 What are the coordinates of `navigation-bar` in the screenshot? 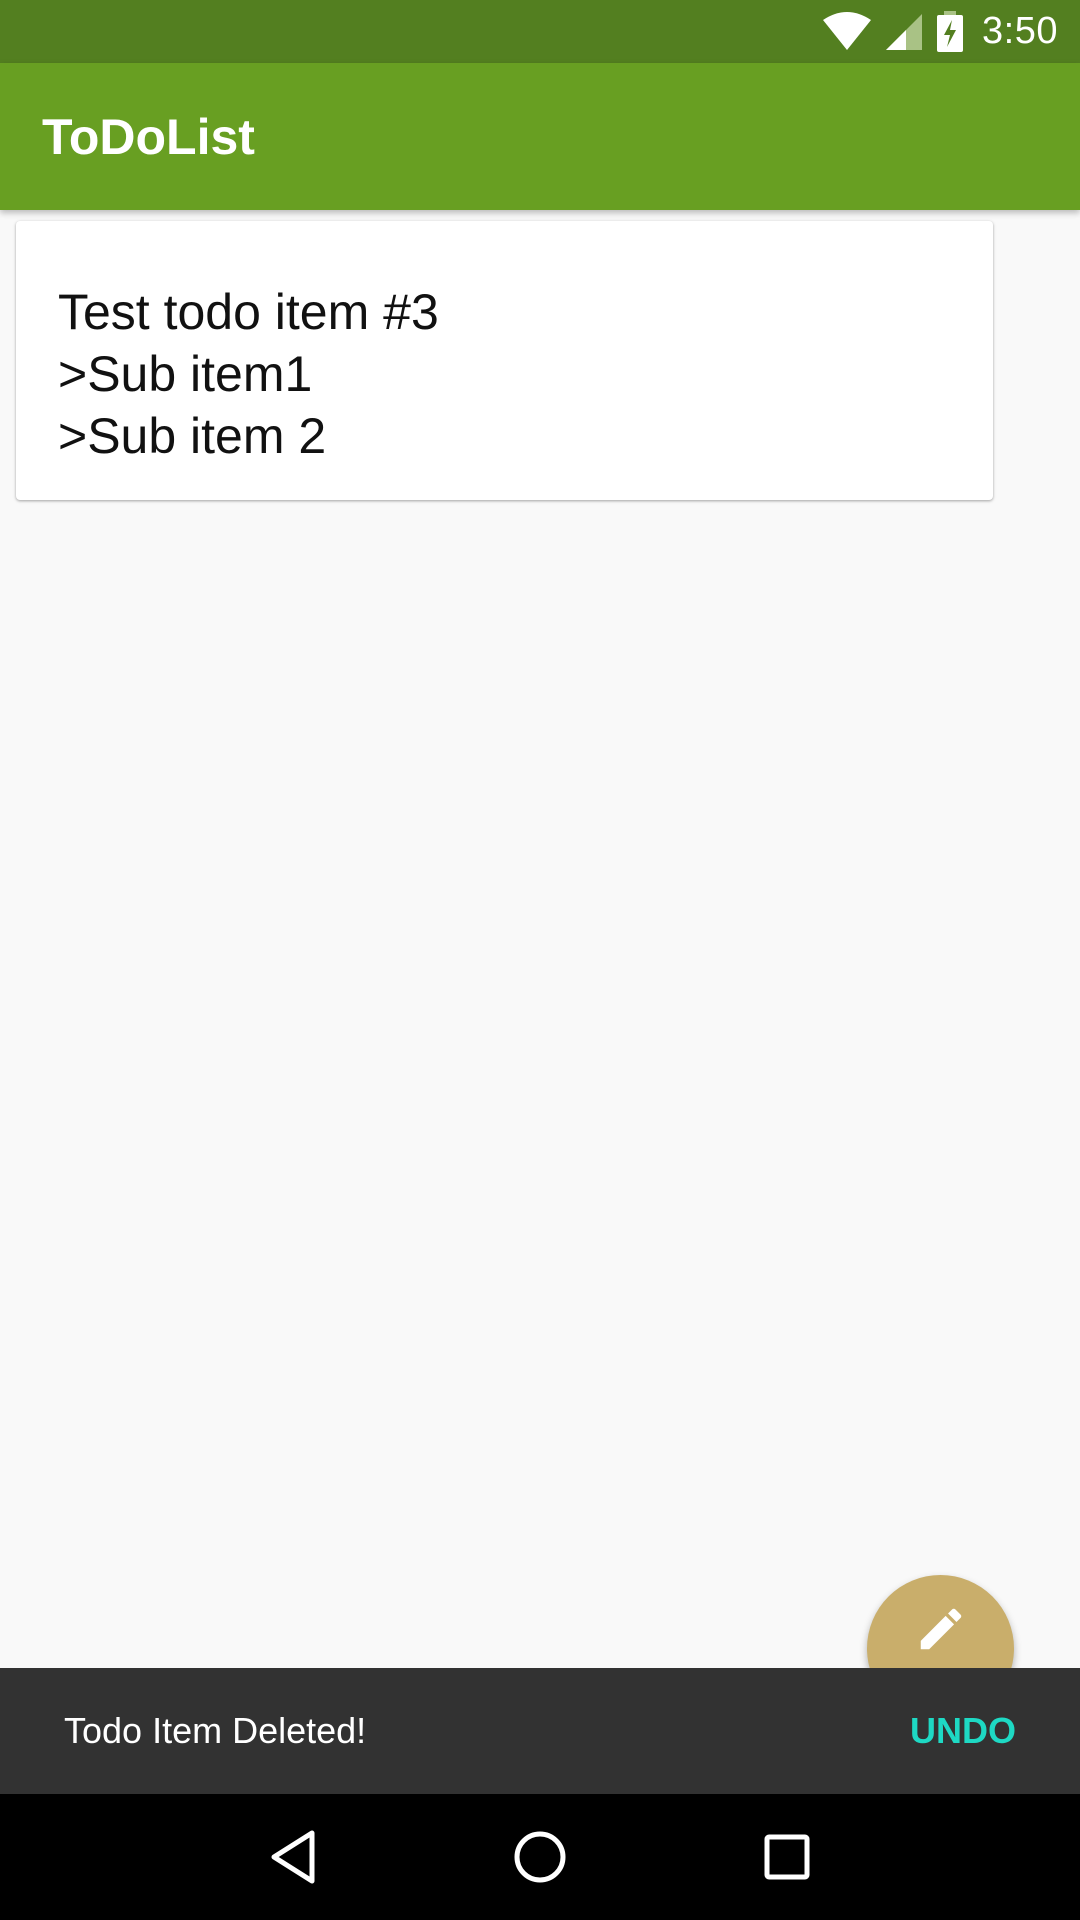 It's located at (540, 1857).